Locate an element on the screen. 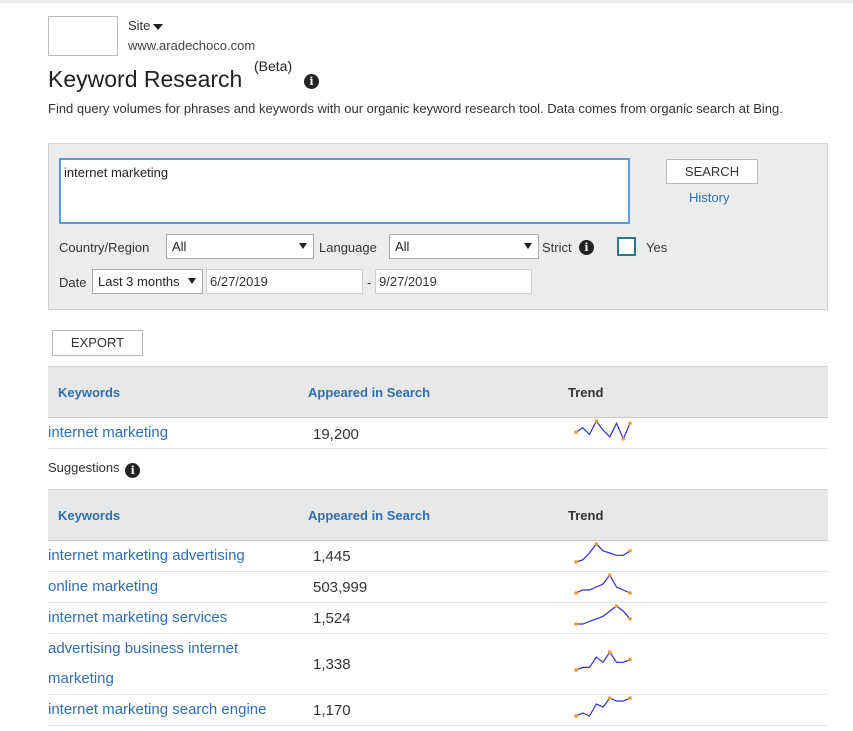 The image size is (853, 731). keyword-link: internet marketing search engine is located at coordinates (157, 710).